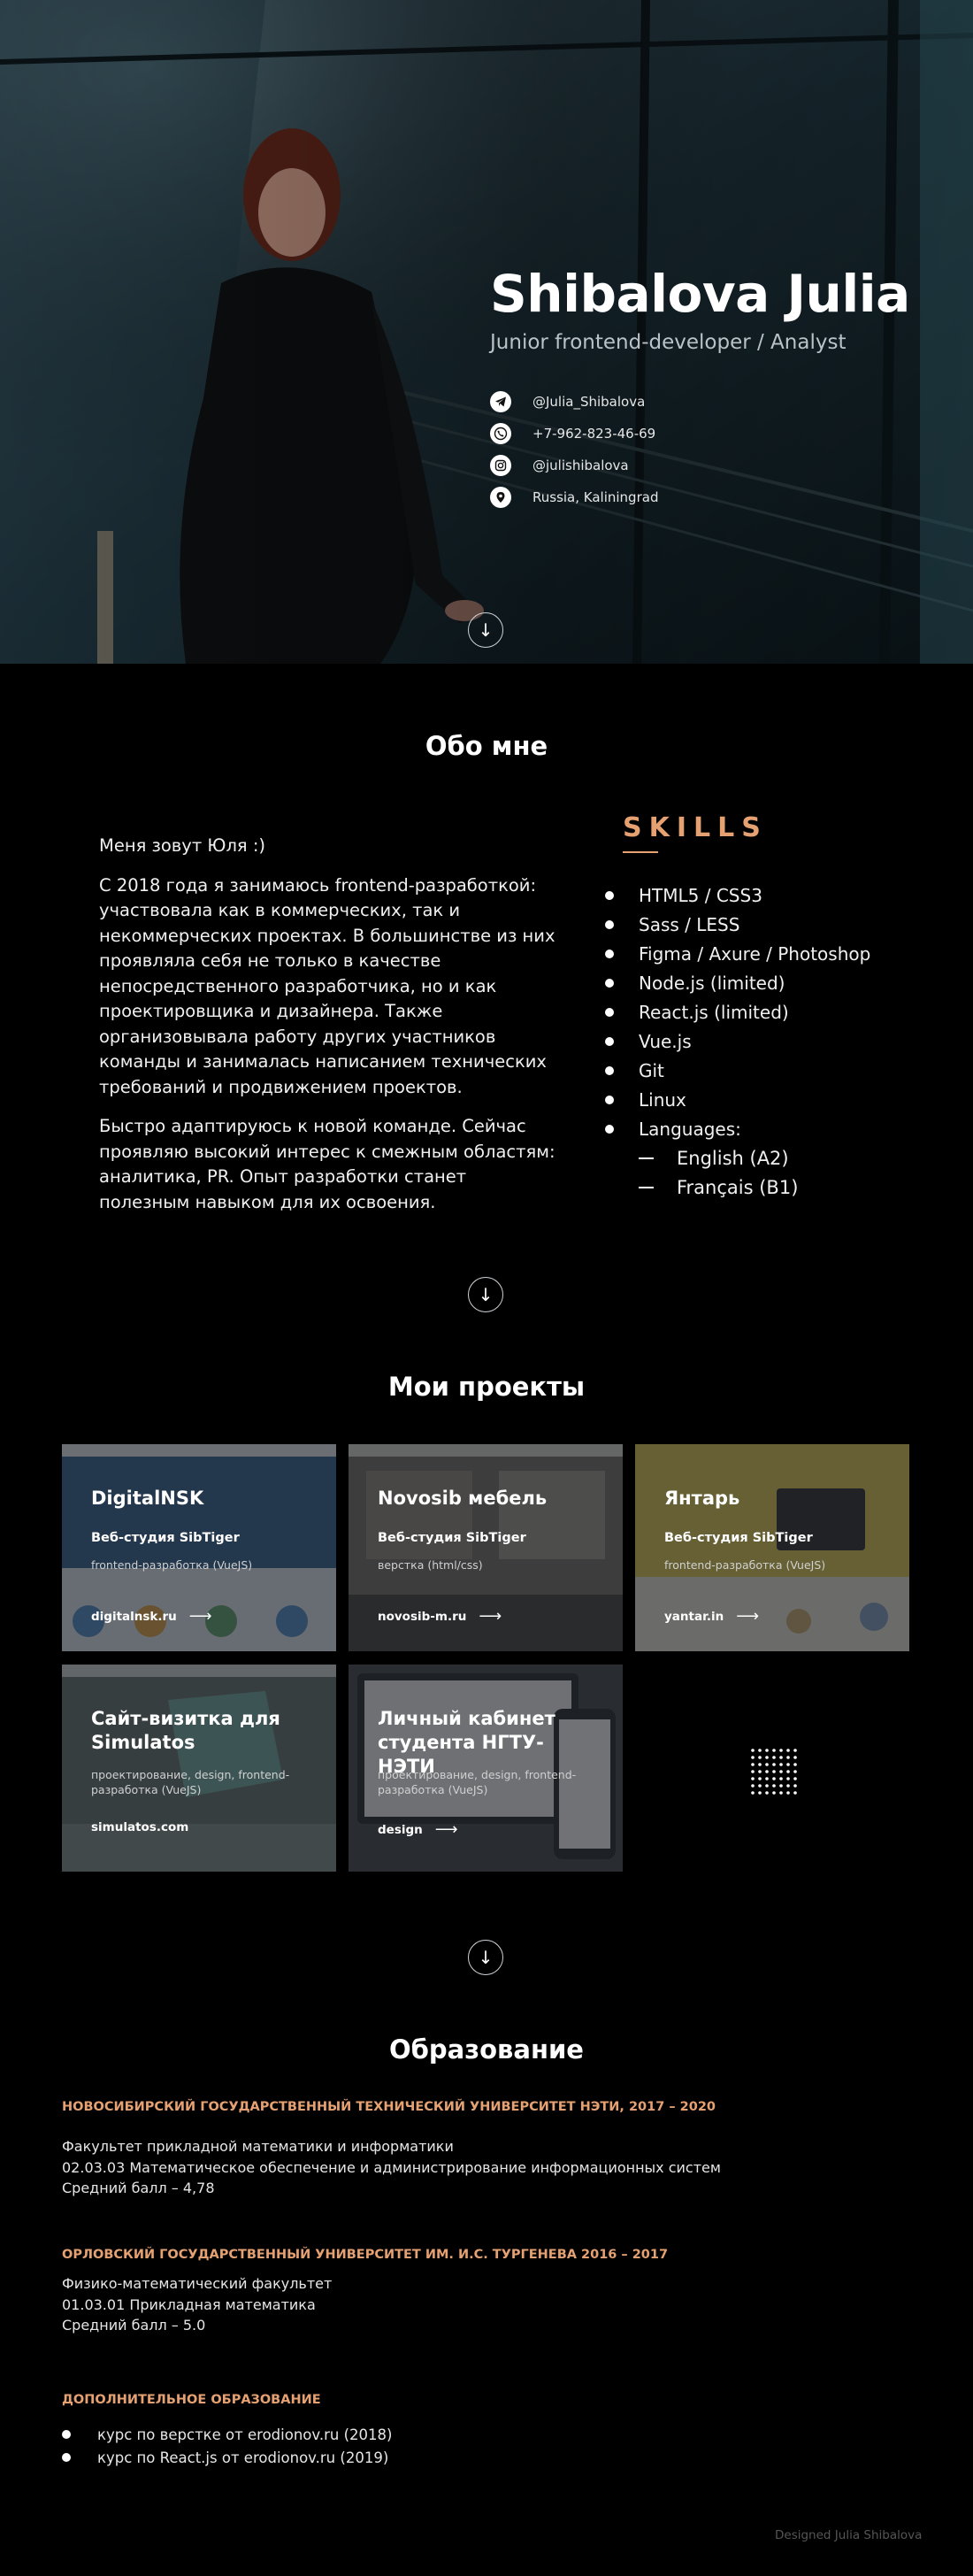 The width and height of the screenshot is (973, 2576). I want to click on skill-item: Figma / Axure / Photoshop, so click(737, 953).